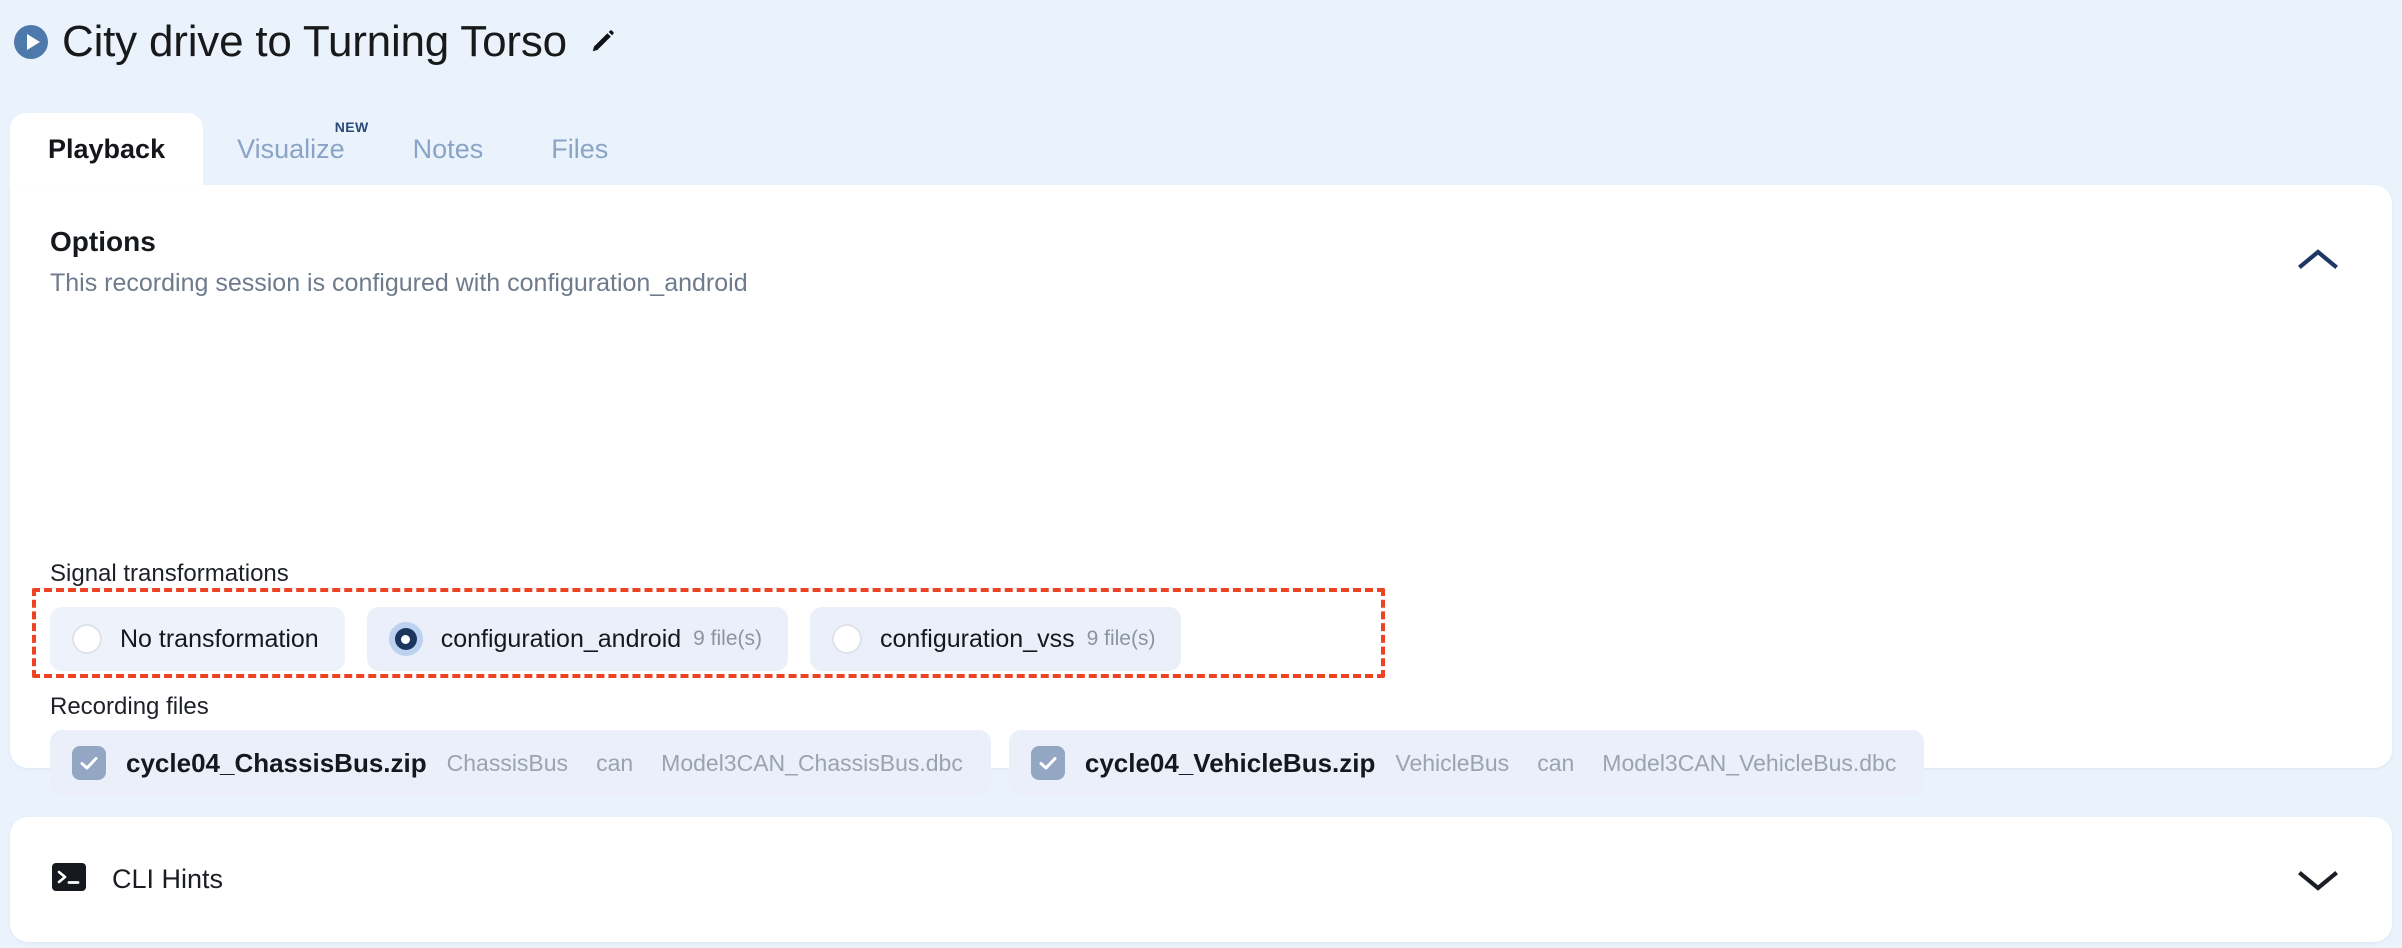  I want to click on tab-label: Playback, so click(107, 148).